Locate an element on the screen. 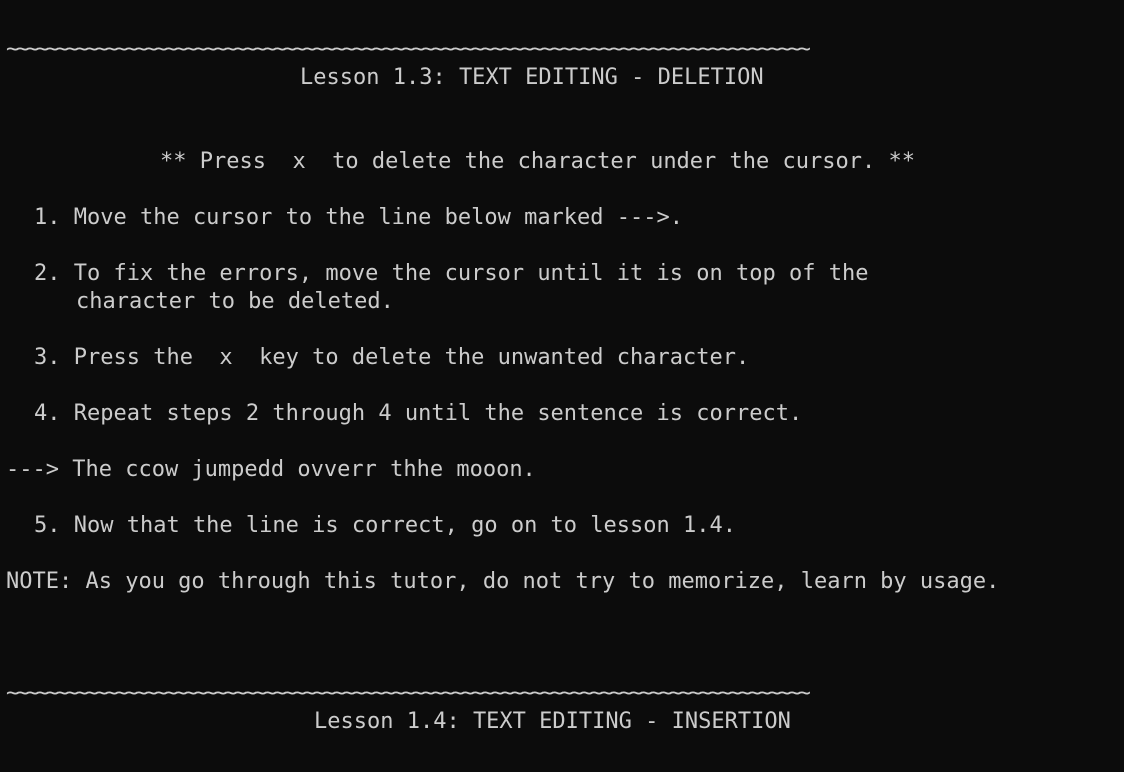 Image resolution: width=1124 pixels, height=772 pixels. step-2-continued: character to be deleted. is located at coordinates (235, 301).